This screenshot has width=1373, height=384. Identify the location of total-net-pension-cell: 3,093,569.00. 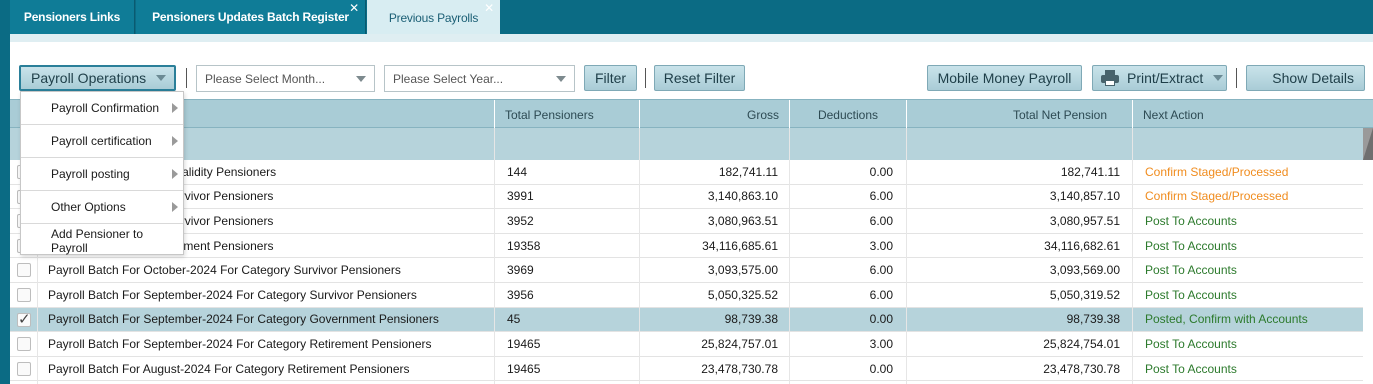
(1084, 270).